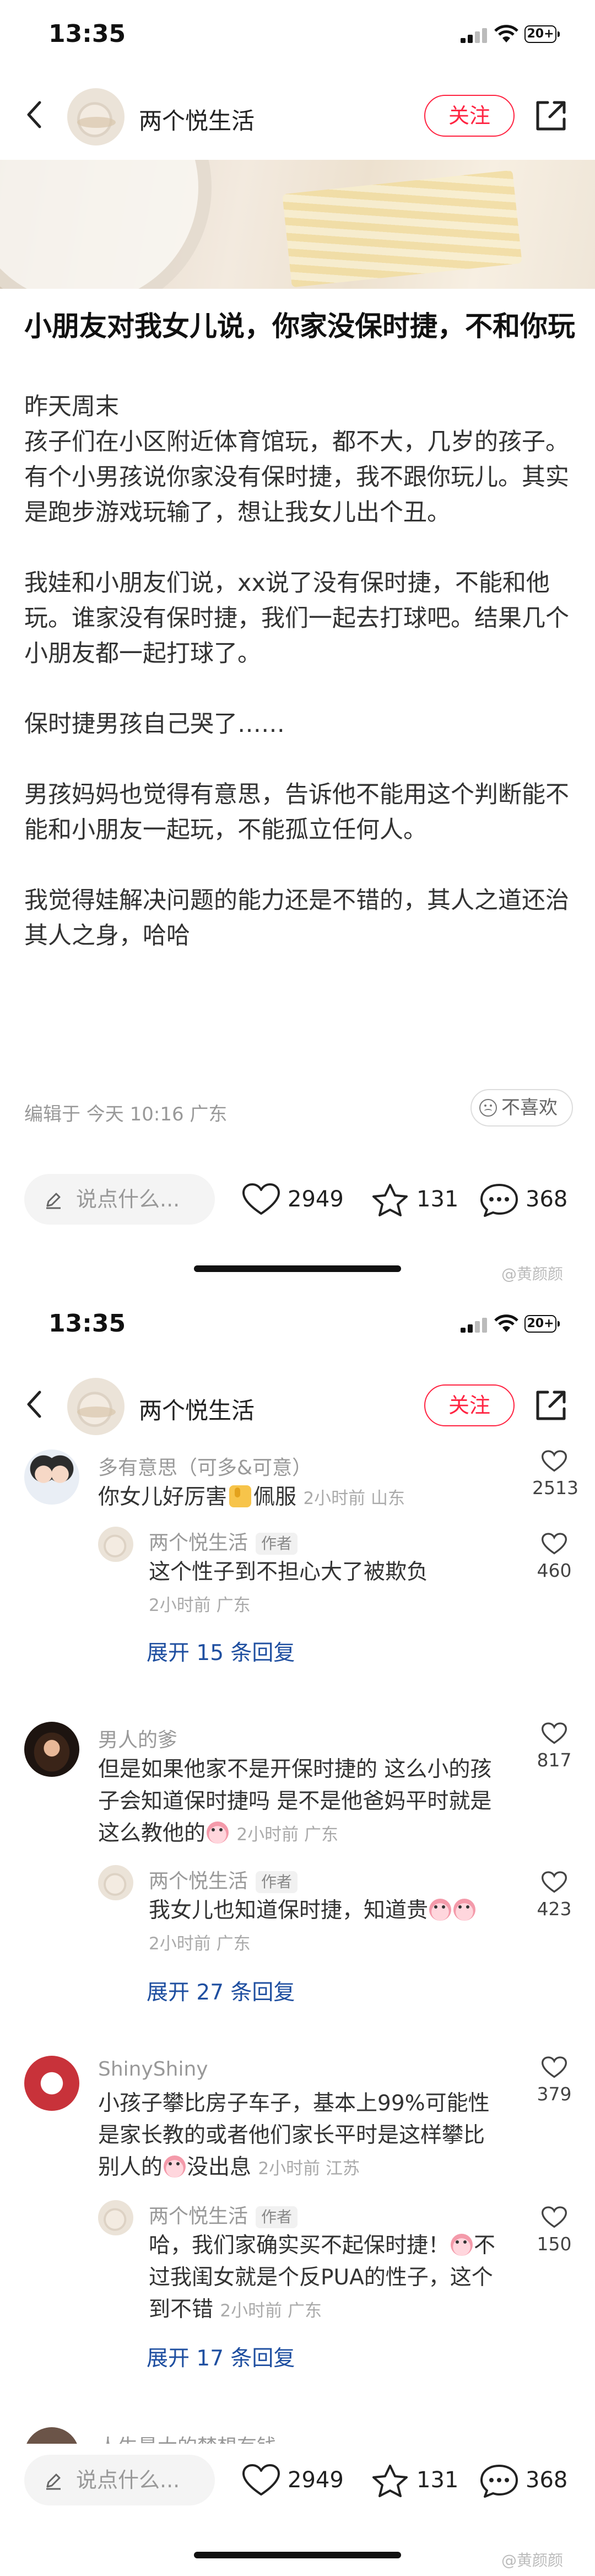 Image resolution: width=595 pixels, height=2576 pixels. Describe the element at coordinates (240, 1496) in the screenshot. I see `thumbs-up-emoji` at that location.